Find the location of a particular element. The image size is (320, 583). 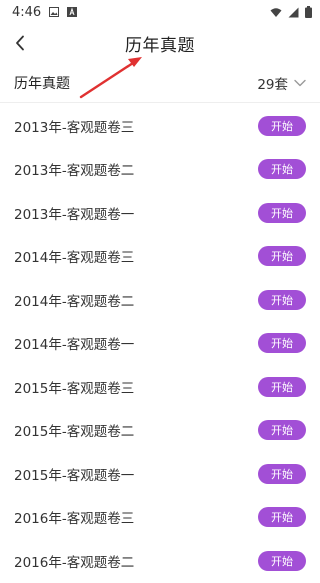

exam-title: 2013年-客观题卷三 is located at coordinates (74, 127).